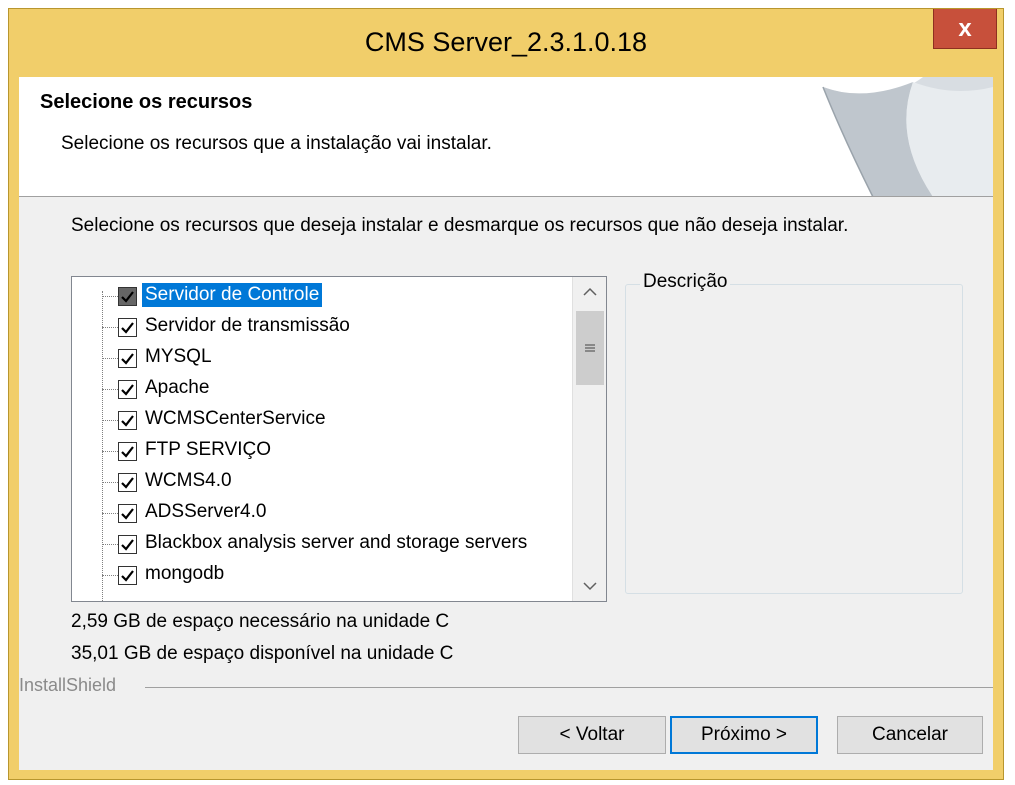 The height and width of the screenshot is (785, 1015). I want to click on scroll-thumb, so click(590, 348).